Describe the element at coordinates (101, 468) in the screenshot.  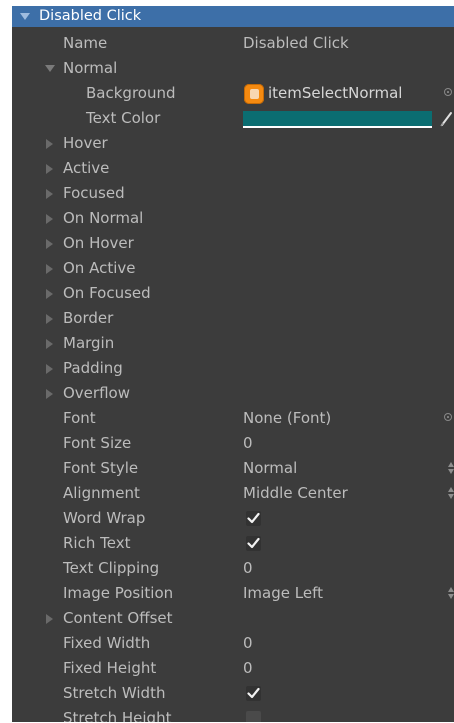
I see `font-style-label: Font Style` at that location.